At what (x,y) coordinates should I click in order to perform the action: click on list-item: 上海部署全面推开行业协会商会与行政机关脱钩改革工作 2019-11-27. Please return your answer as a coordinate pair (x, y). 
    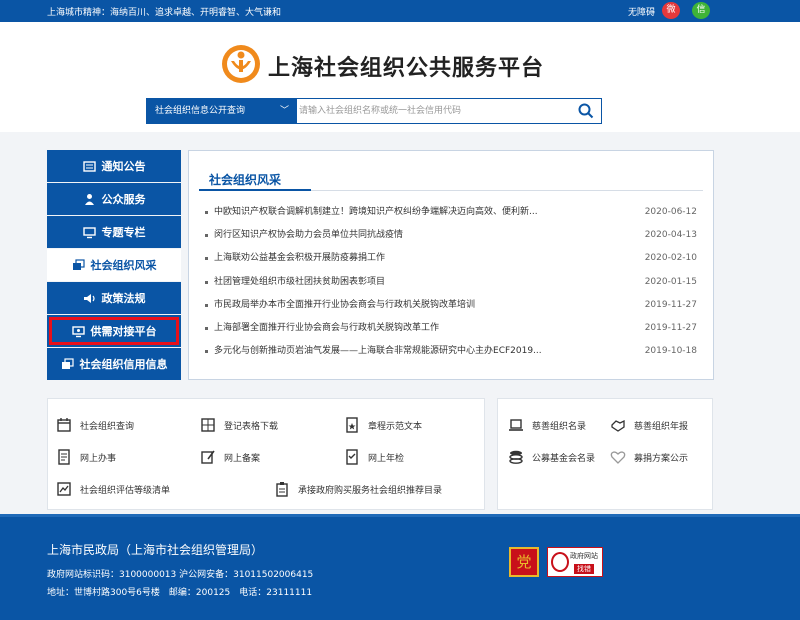
    Looking at the image, I should click on (453, 328).